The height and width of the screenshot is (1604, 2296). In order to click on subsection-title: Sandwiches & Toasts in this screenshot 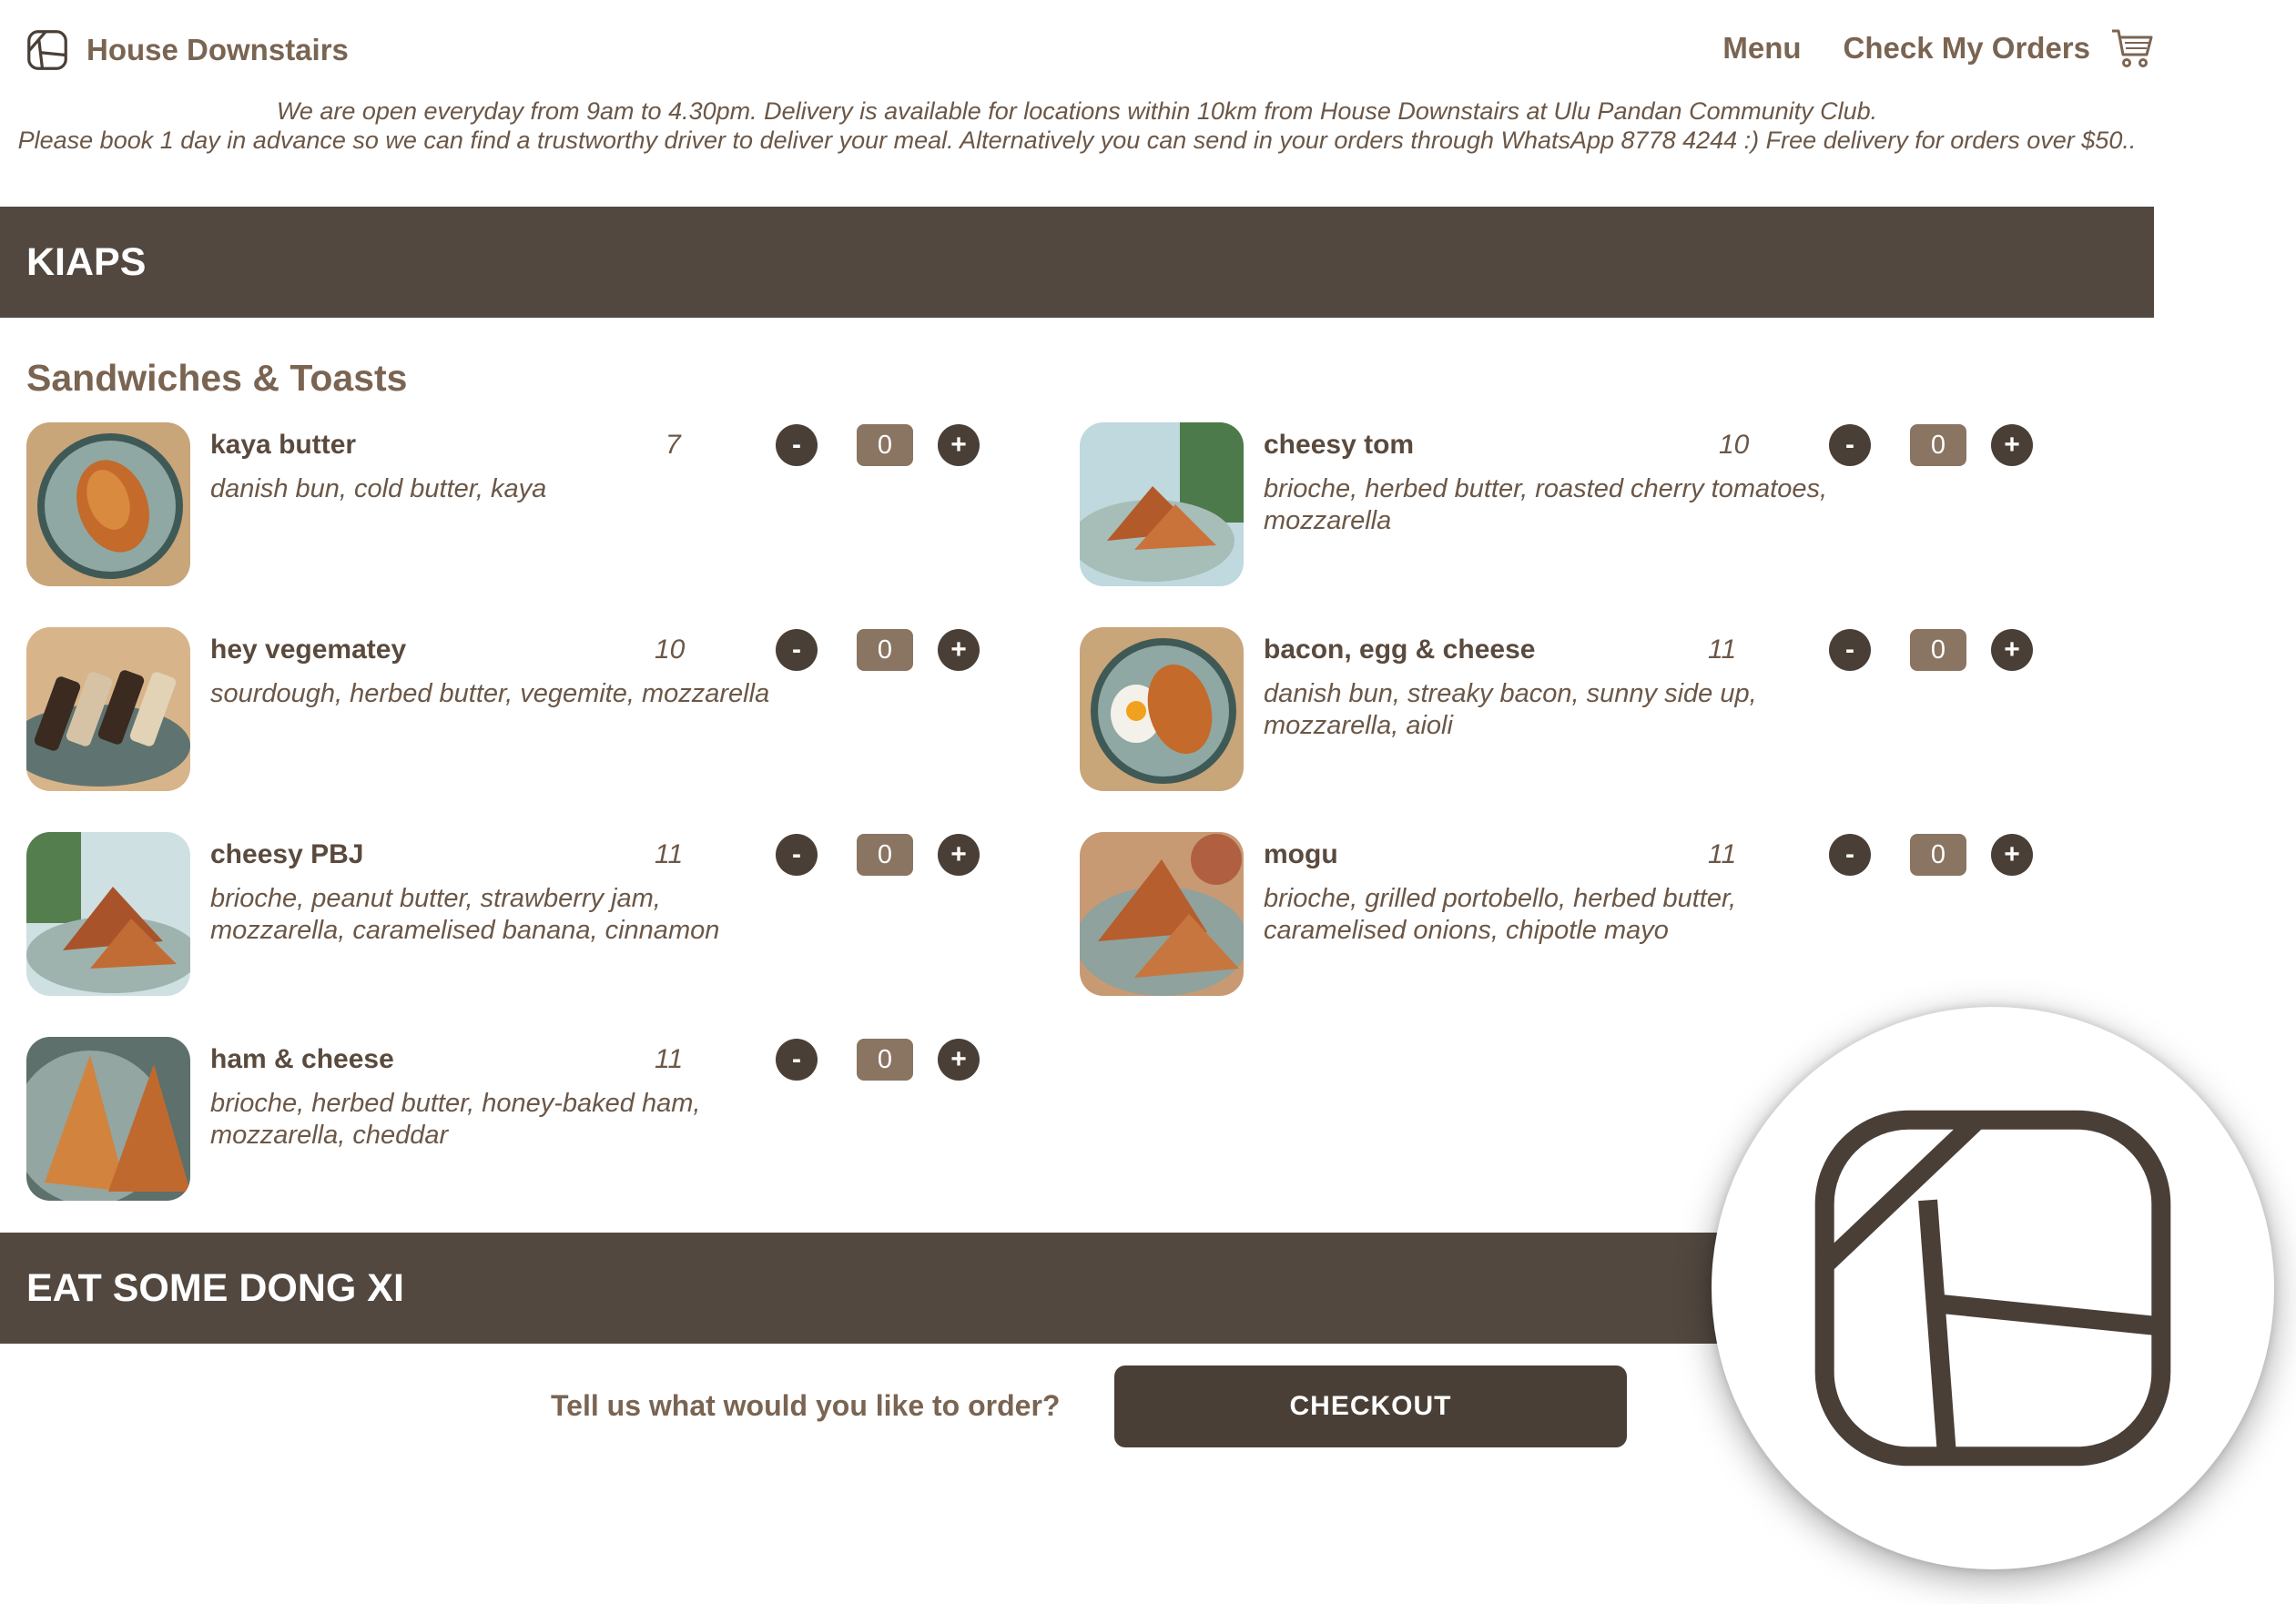, I will do `click(217, 378)`.